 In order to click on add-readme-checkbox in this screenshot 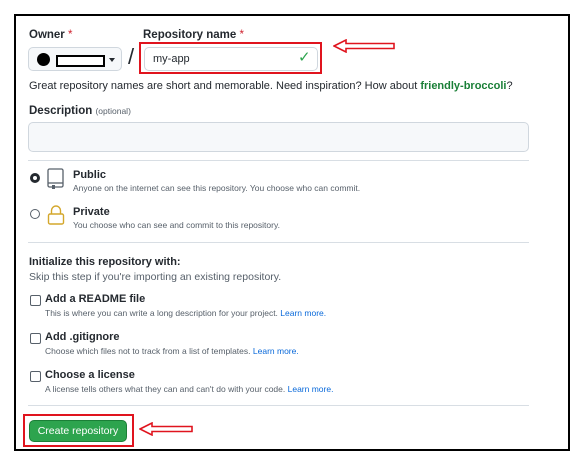, I will do `click(35, 300)`.